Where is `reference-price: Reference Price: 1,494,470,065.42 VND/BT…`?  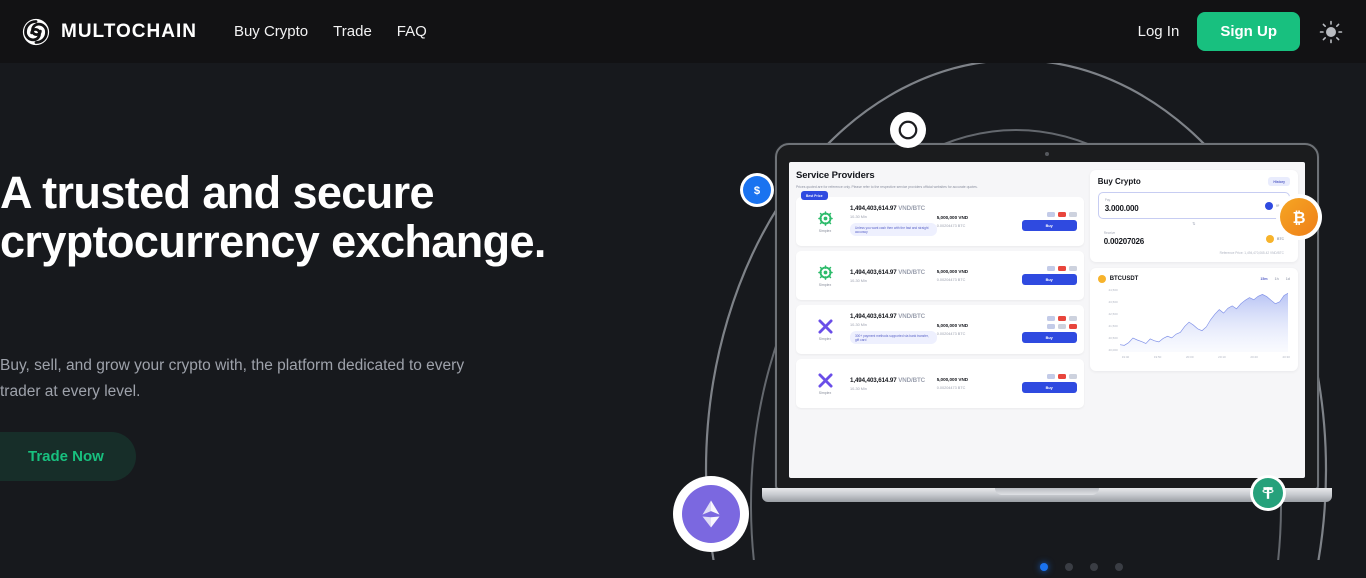 reference-price: Reference Price: 1,494,470,065.42 VND/BT… is located at coordinates (1251, 253).